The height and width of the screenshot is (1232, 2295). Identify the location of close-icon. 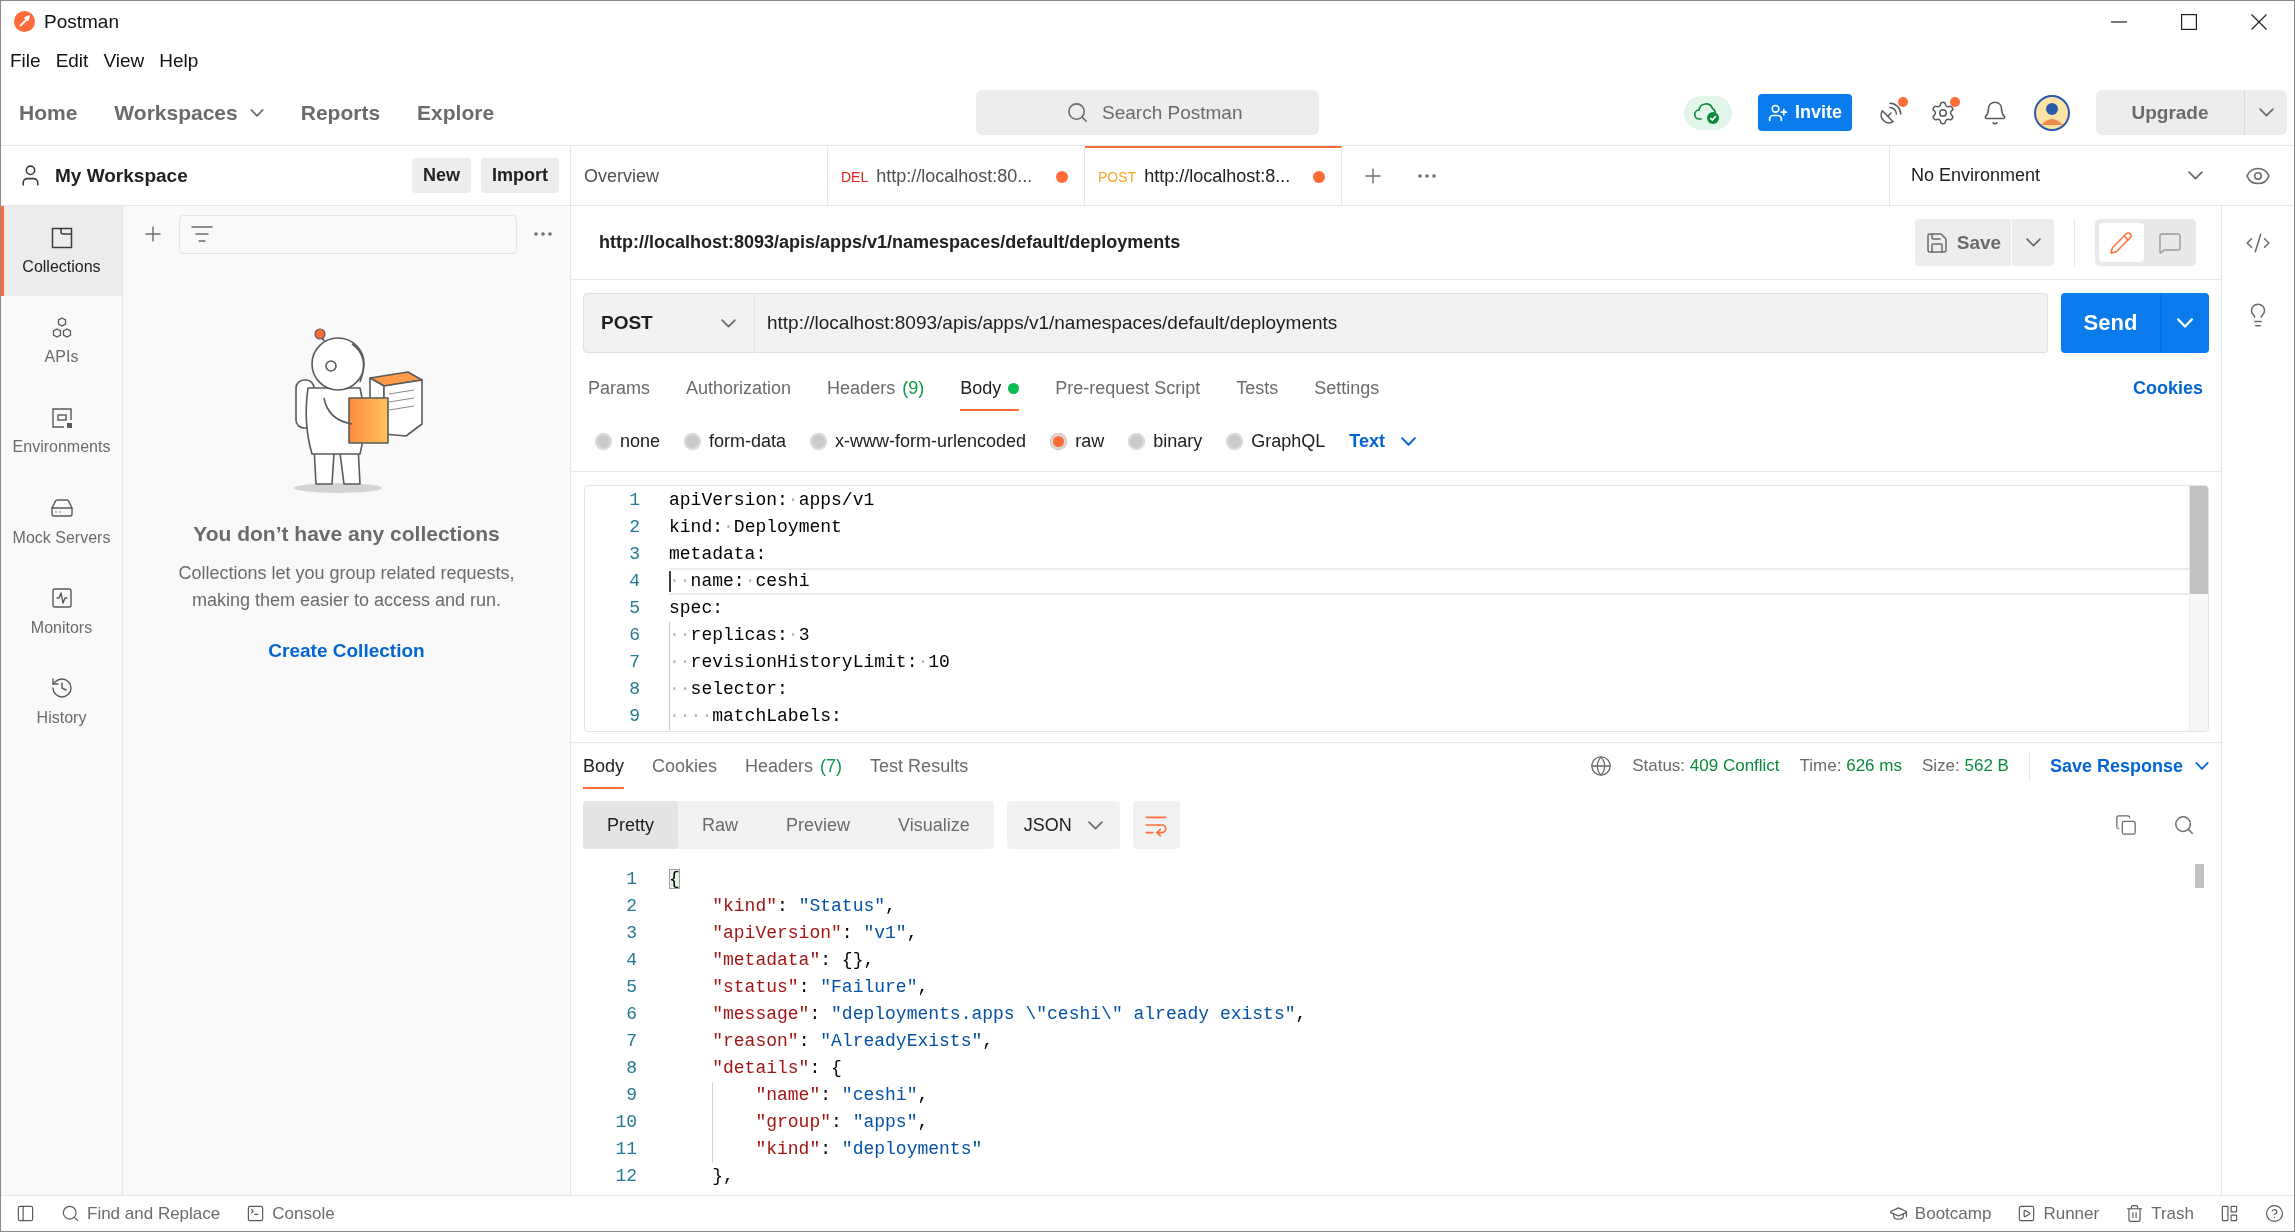
(2259, 21).